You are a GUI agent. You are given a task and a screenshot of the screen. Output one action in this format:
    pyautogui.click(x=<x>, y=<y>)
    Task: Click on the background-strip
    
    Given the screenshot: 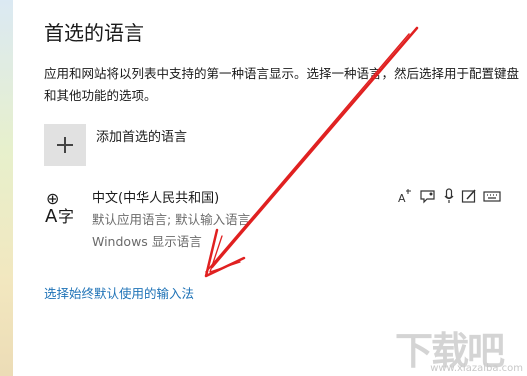 What is the action you would take?
    pyautogui.click(x=6, y=188)
    